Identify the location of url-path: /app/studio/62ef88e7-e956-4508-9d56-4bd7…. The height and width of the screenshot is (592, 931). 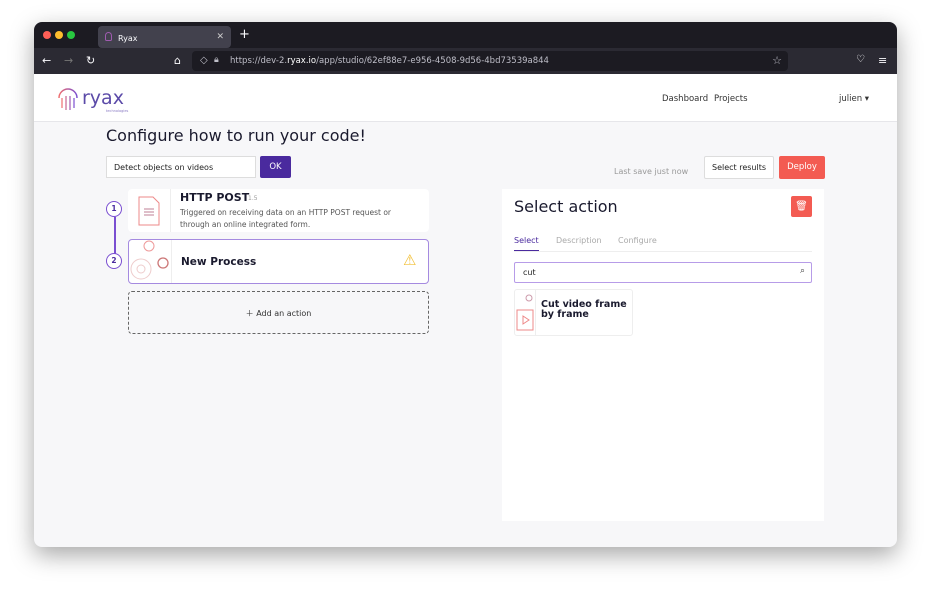
(432, 61).